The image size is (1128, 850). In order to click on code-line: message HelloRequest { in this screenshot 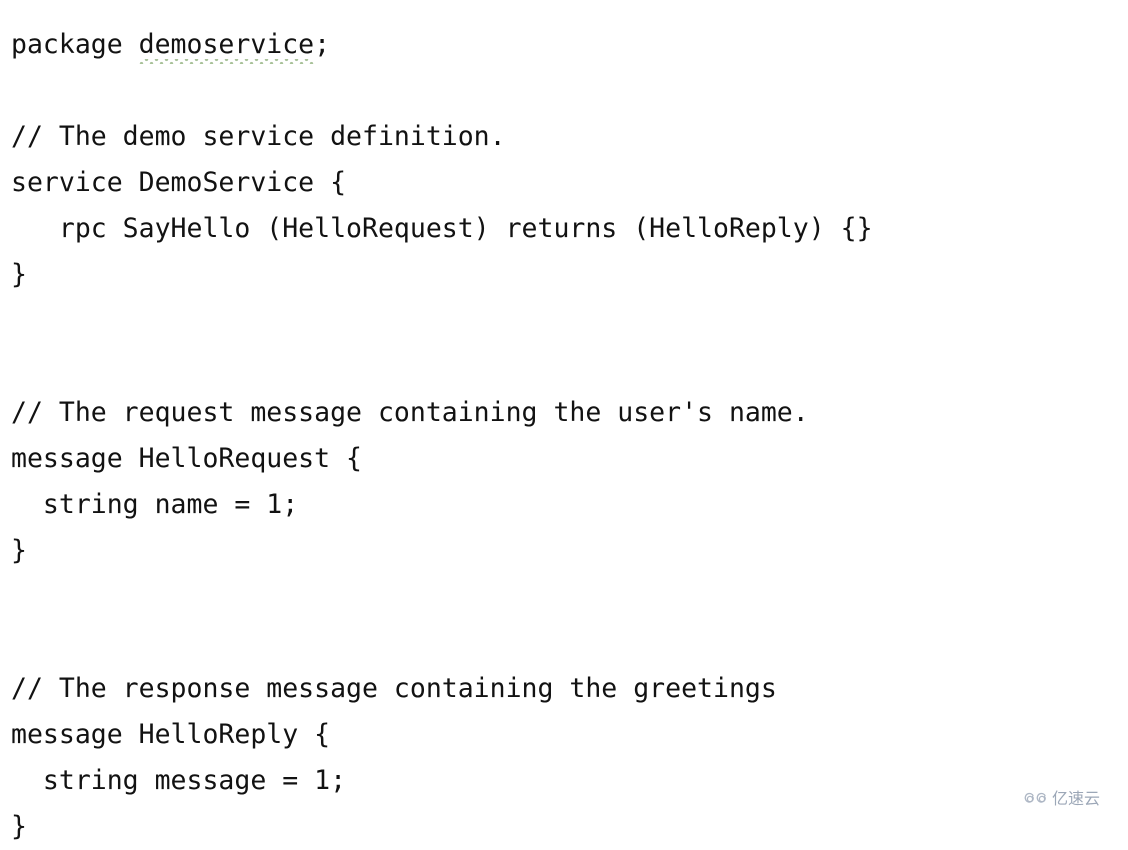, I will do `click(186, 458)`.